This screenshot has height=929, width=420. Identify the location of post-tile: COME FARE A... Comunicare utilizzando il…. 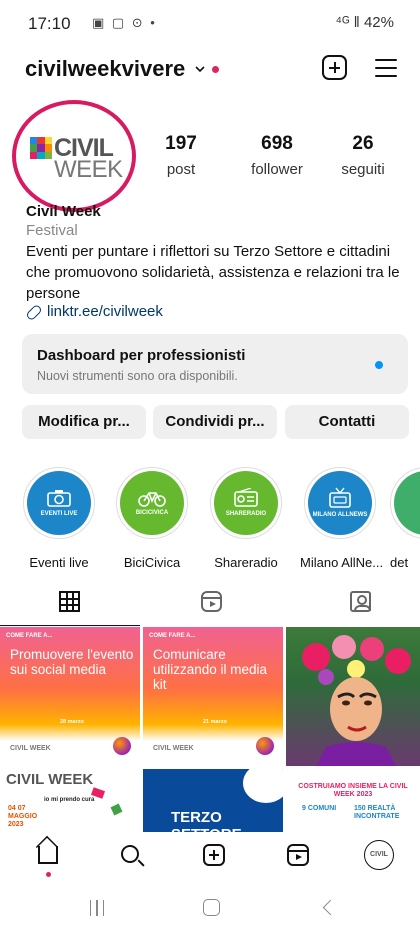
(213, 696).